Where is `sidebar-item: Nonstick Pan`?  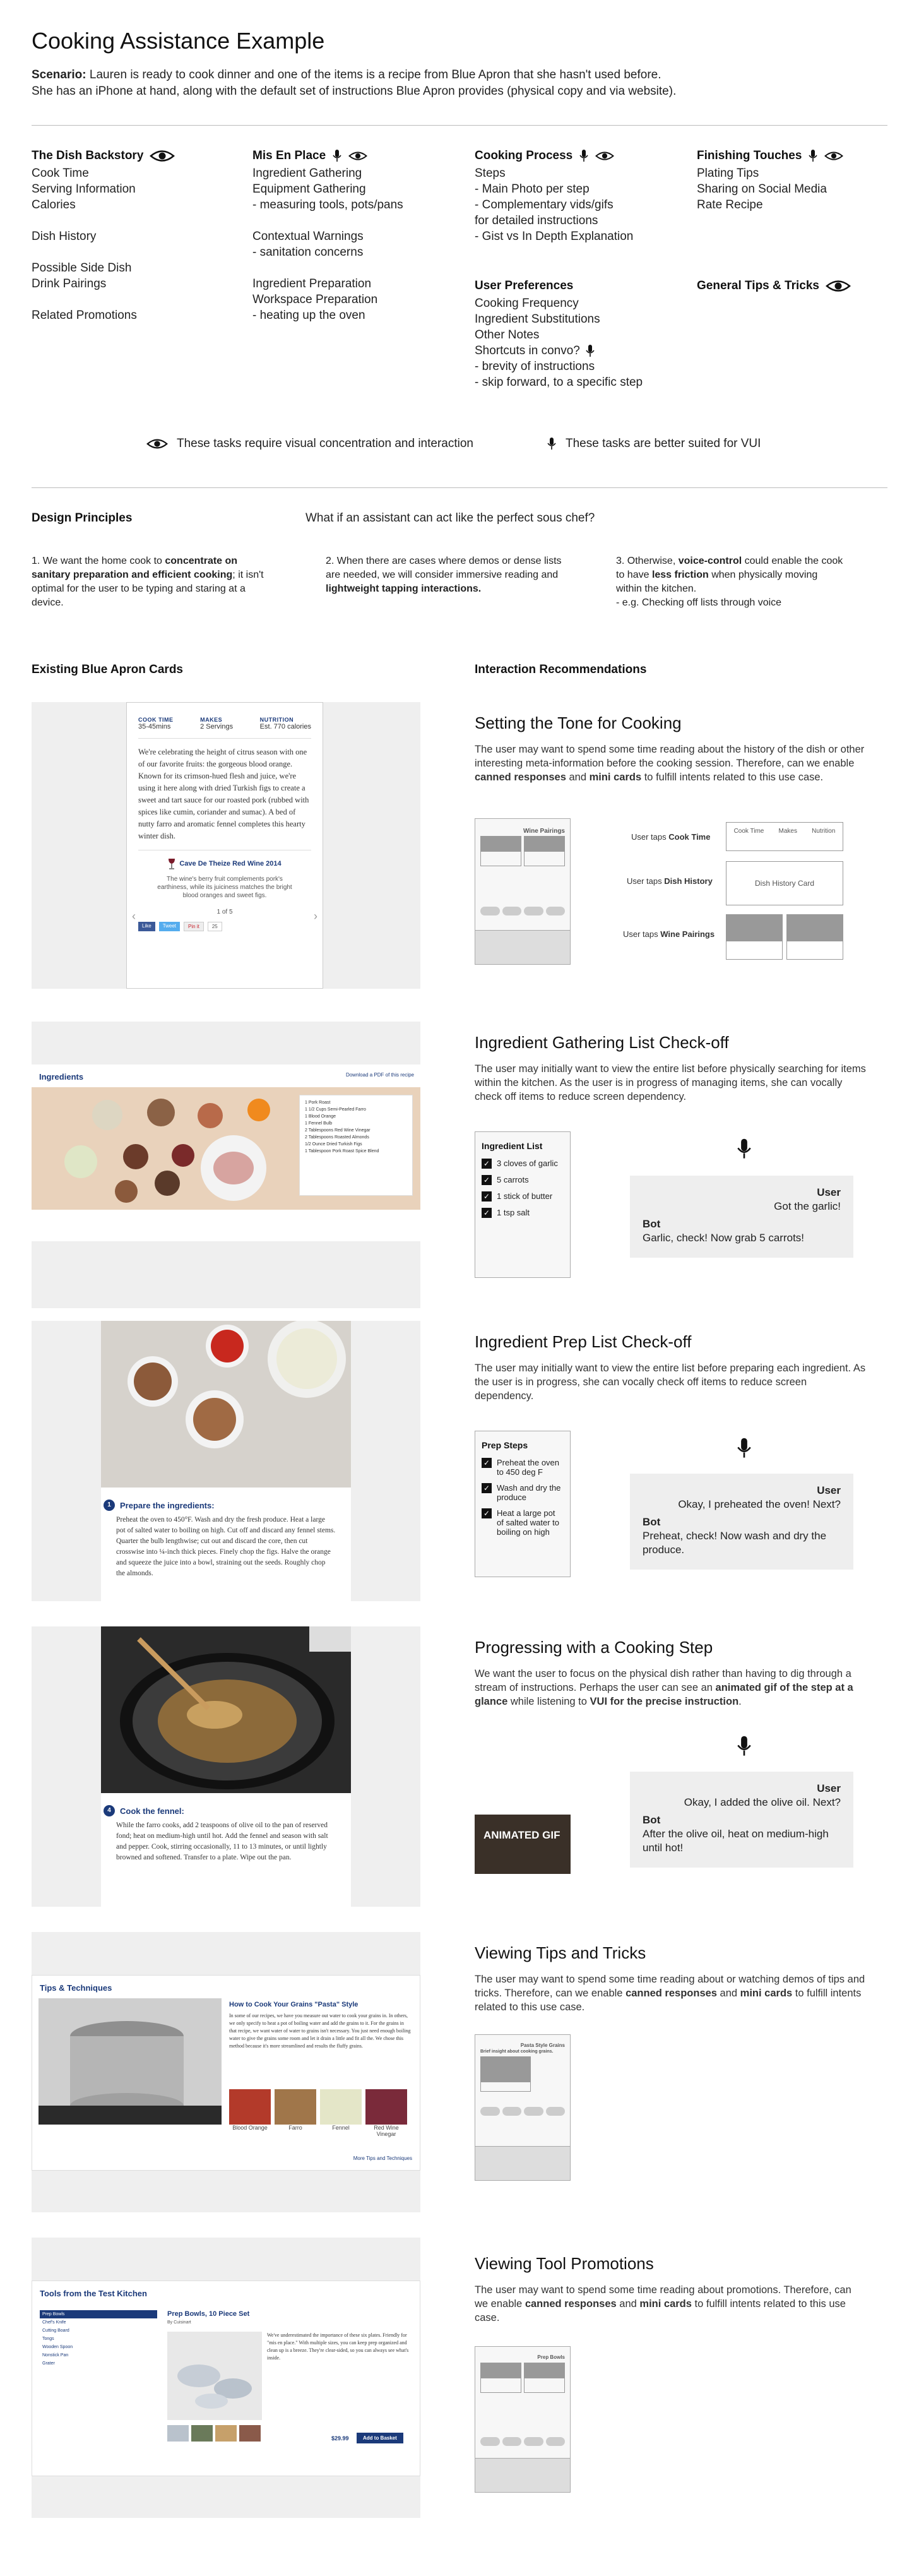
sidebar-item: Nonstick Pan is located at coordinates (98, 2355).